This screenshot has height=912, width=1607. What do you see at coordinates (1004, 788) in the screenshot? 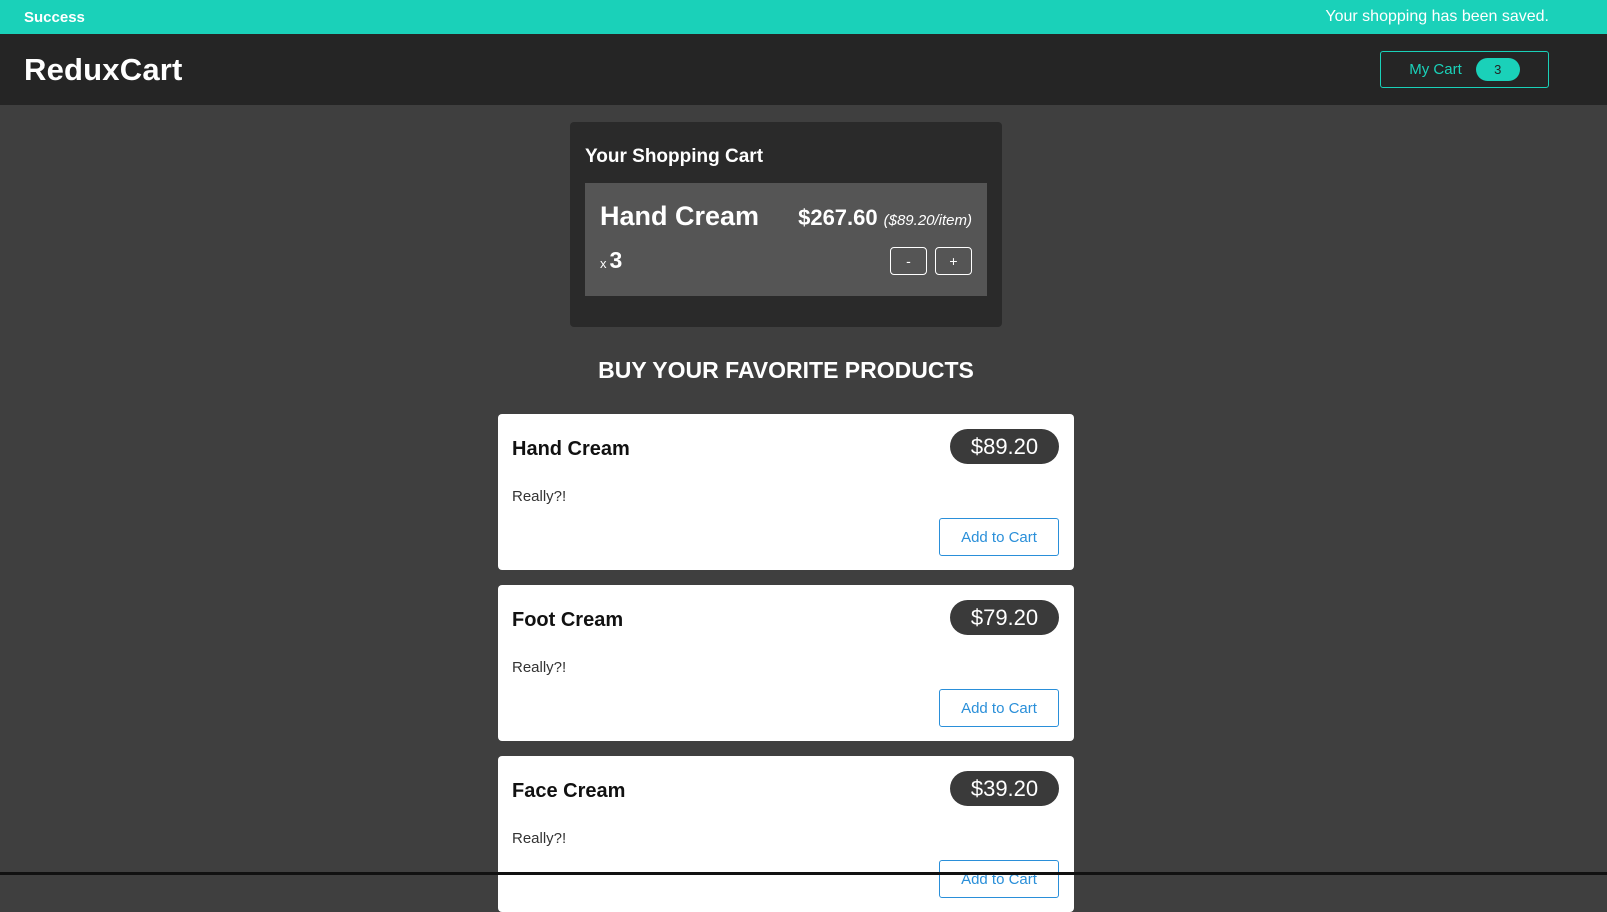
I see `product-price-badge: $39.20` at bounding box center [1004, 788].